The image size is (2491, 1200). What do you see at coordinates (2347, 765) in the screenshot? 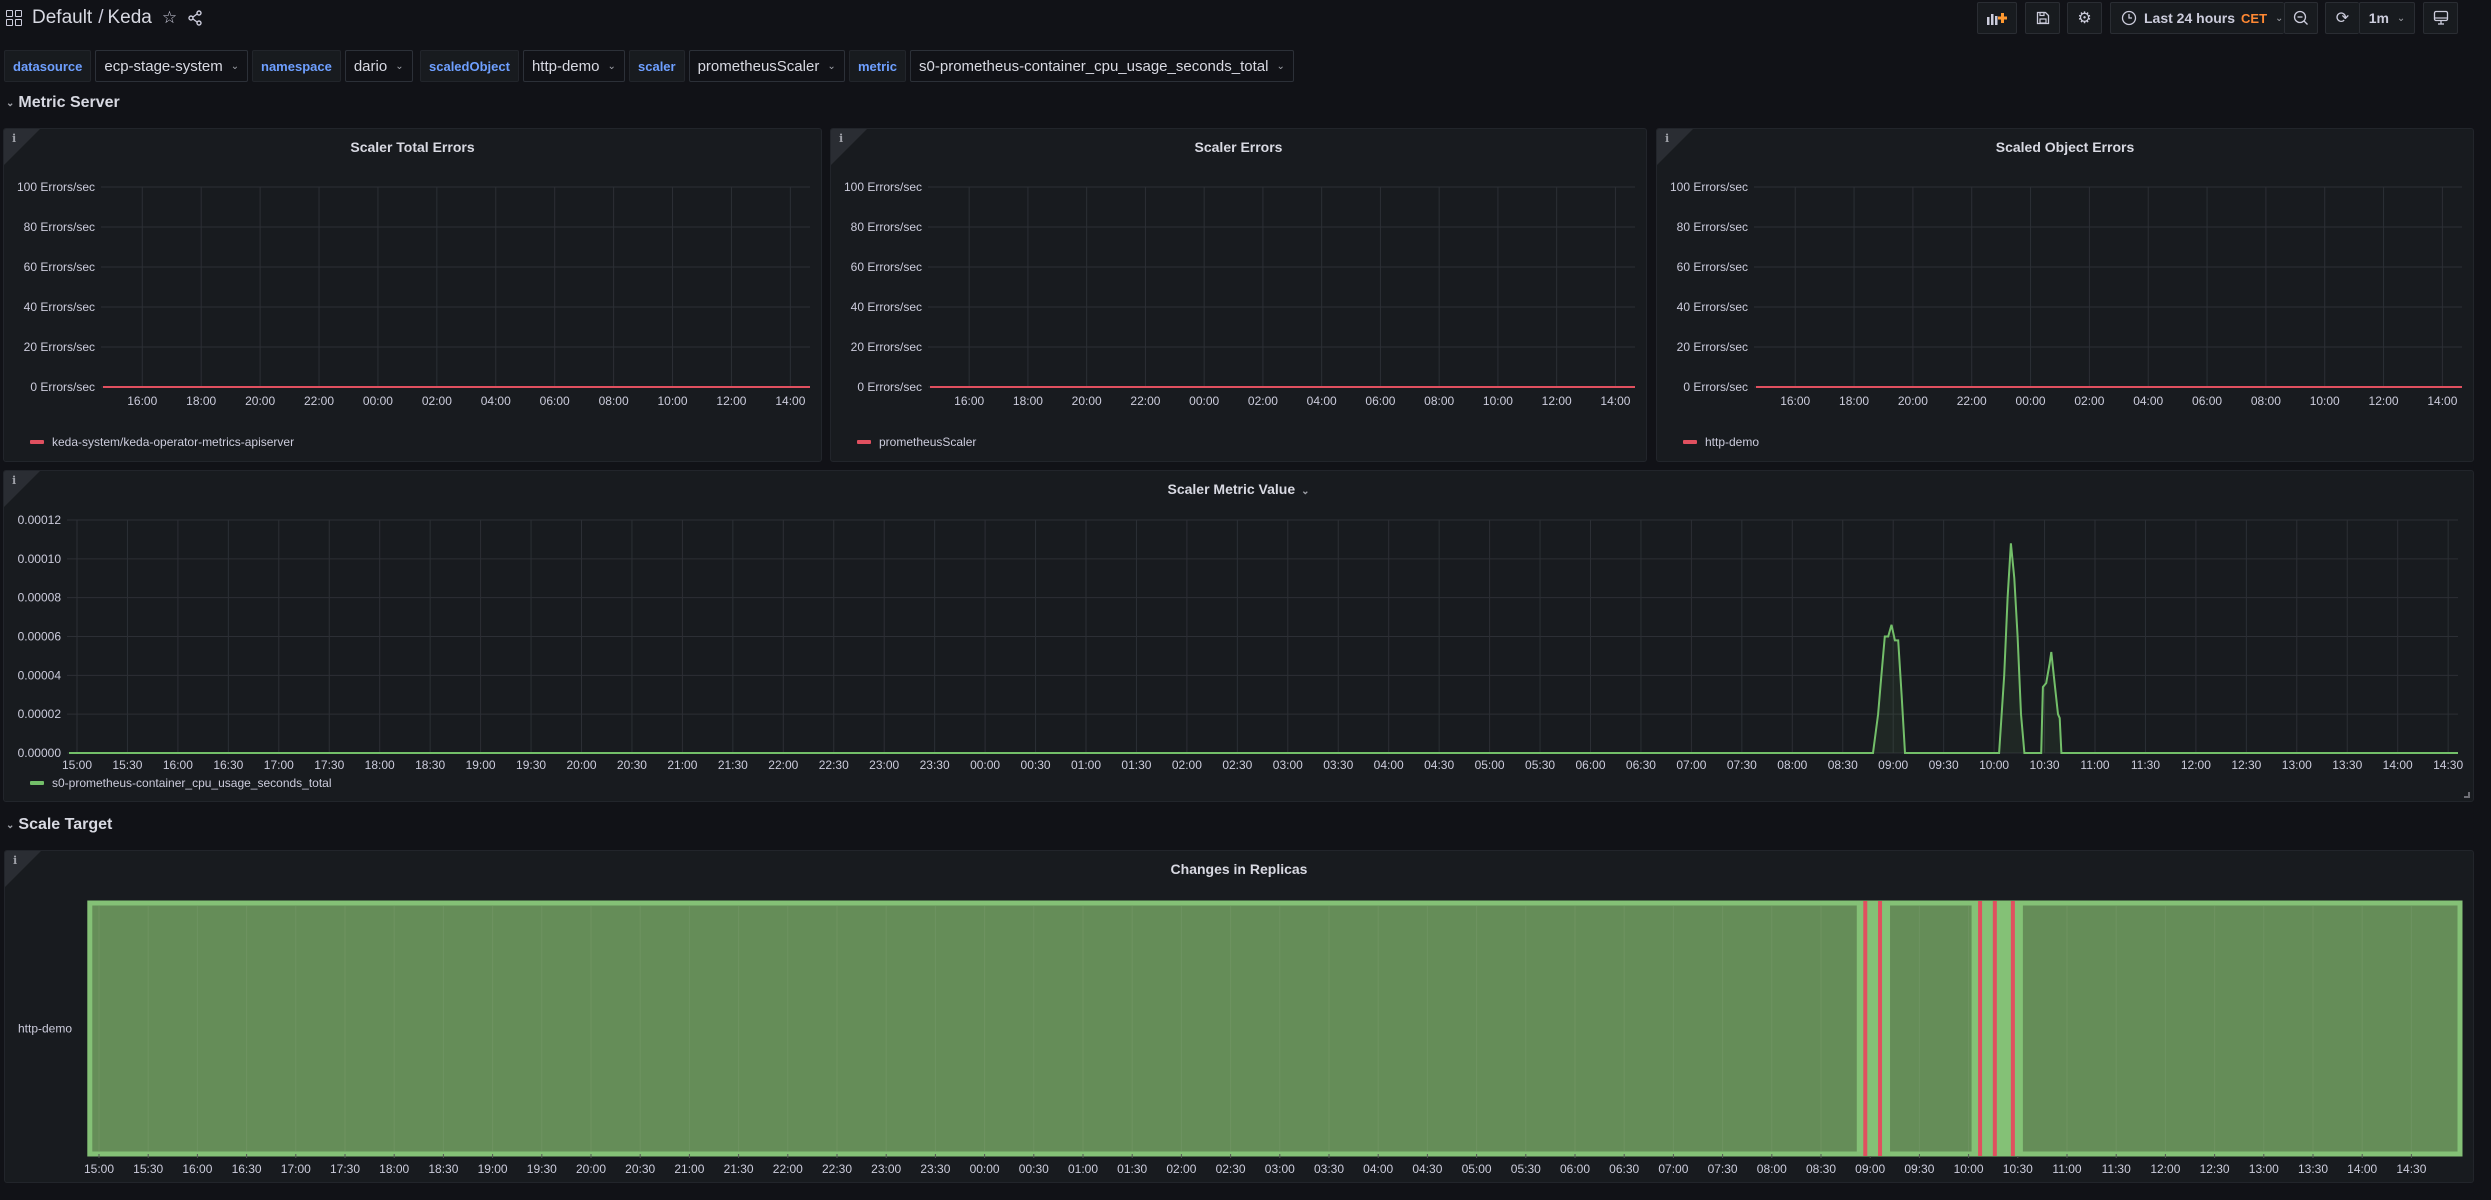
I see `x-tick-label: 13:30` at bounding box center [2347, 765].